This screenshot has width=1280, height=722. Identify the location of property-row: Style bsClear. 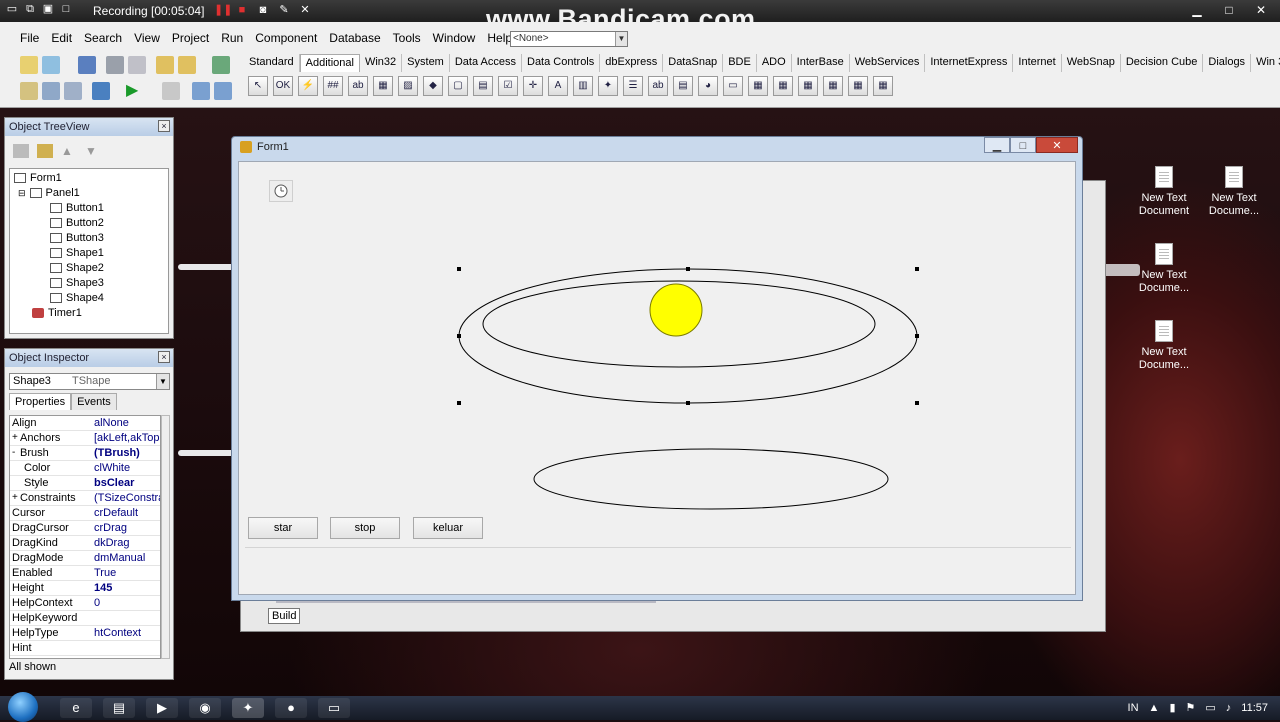
(85, 483).